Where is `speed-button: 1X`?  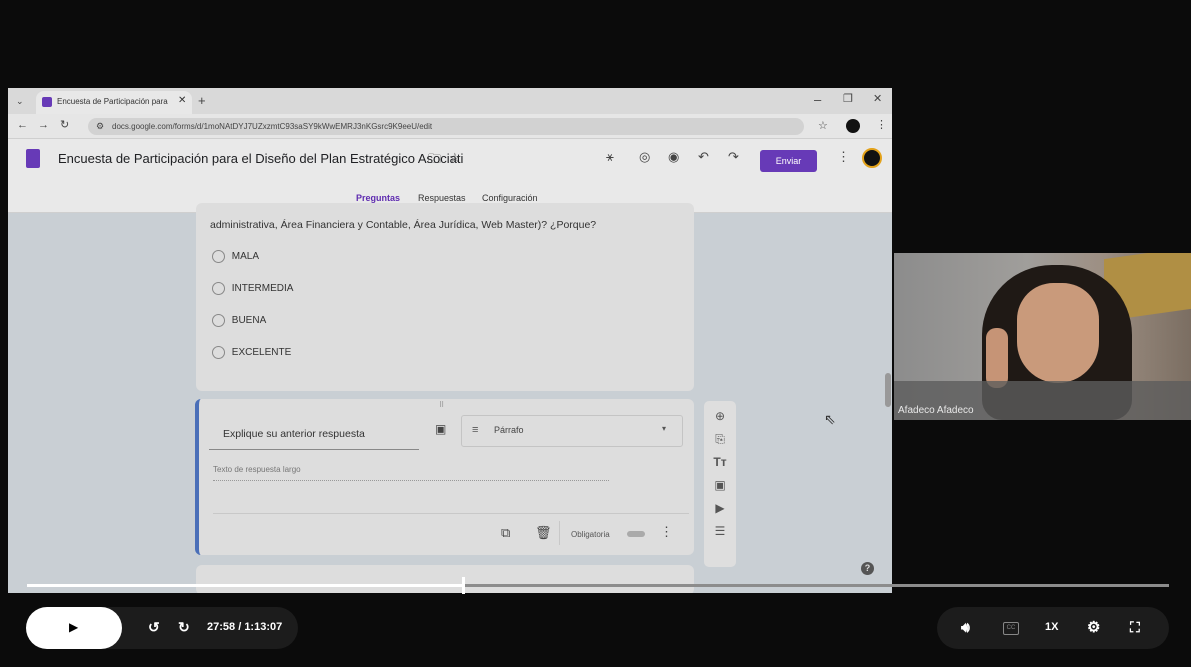
speed-button: 1X is located at coordinates (1051, 627).